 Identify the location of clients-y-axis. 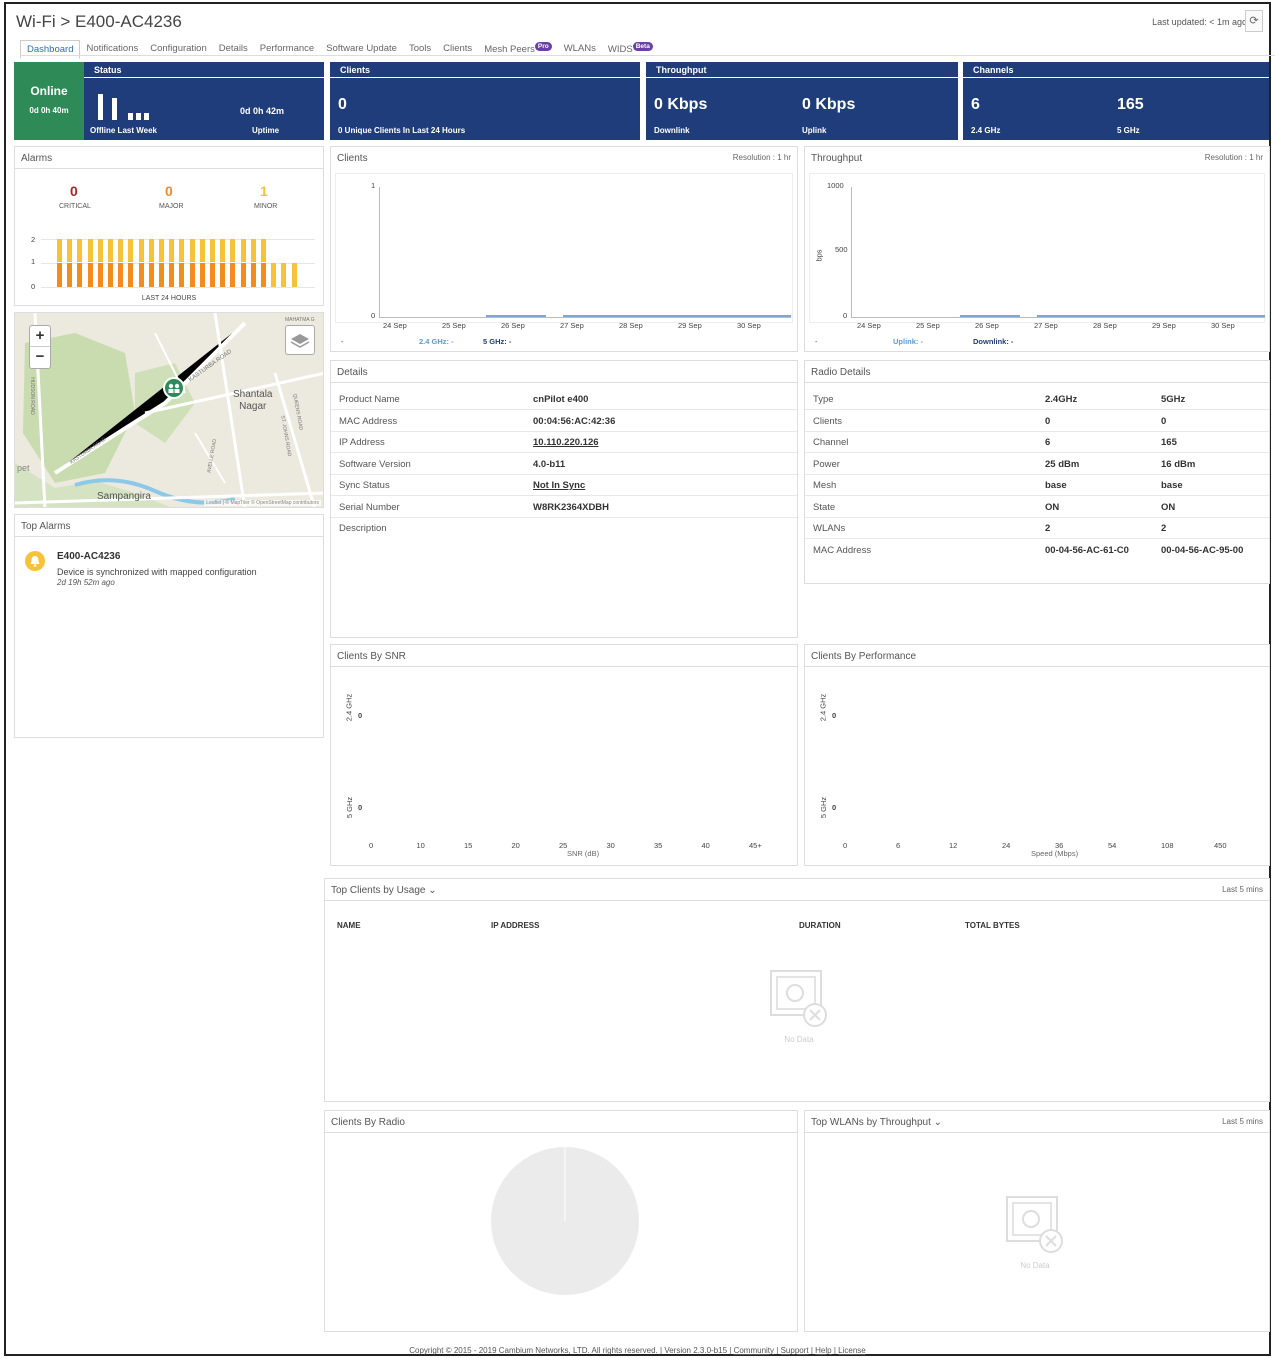
(379, 252).